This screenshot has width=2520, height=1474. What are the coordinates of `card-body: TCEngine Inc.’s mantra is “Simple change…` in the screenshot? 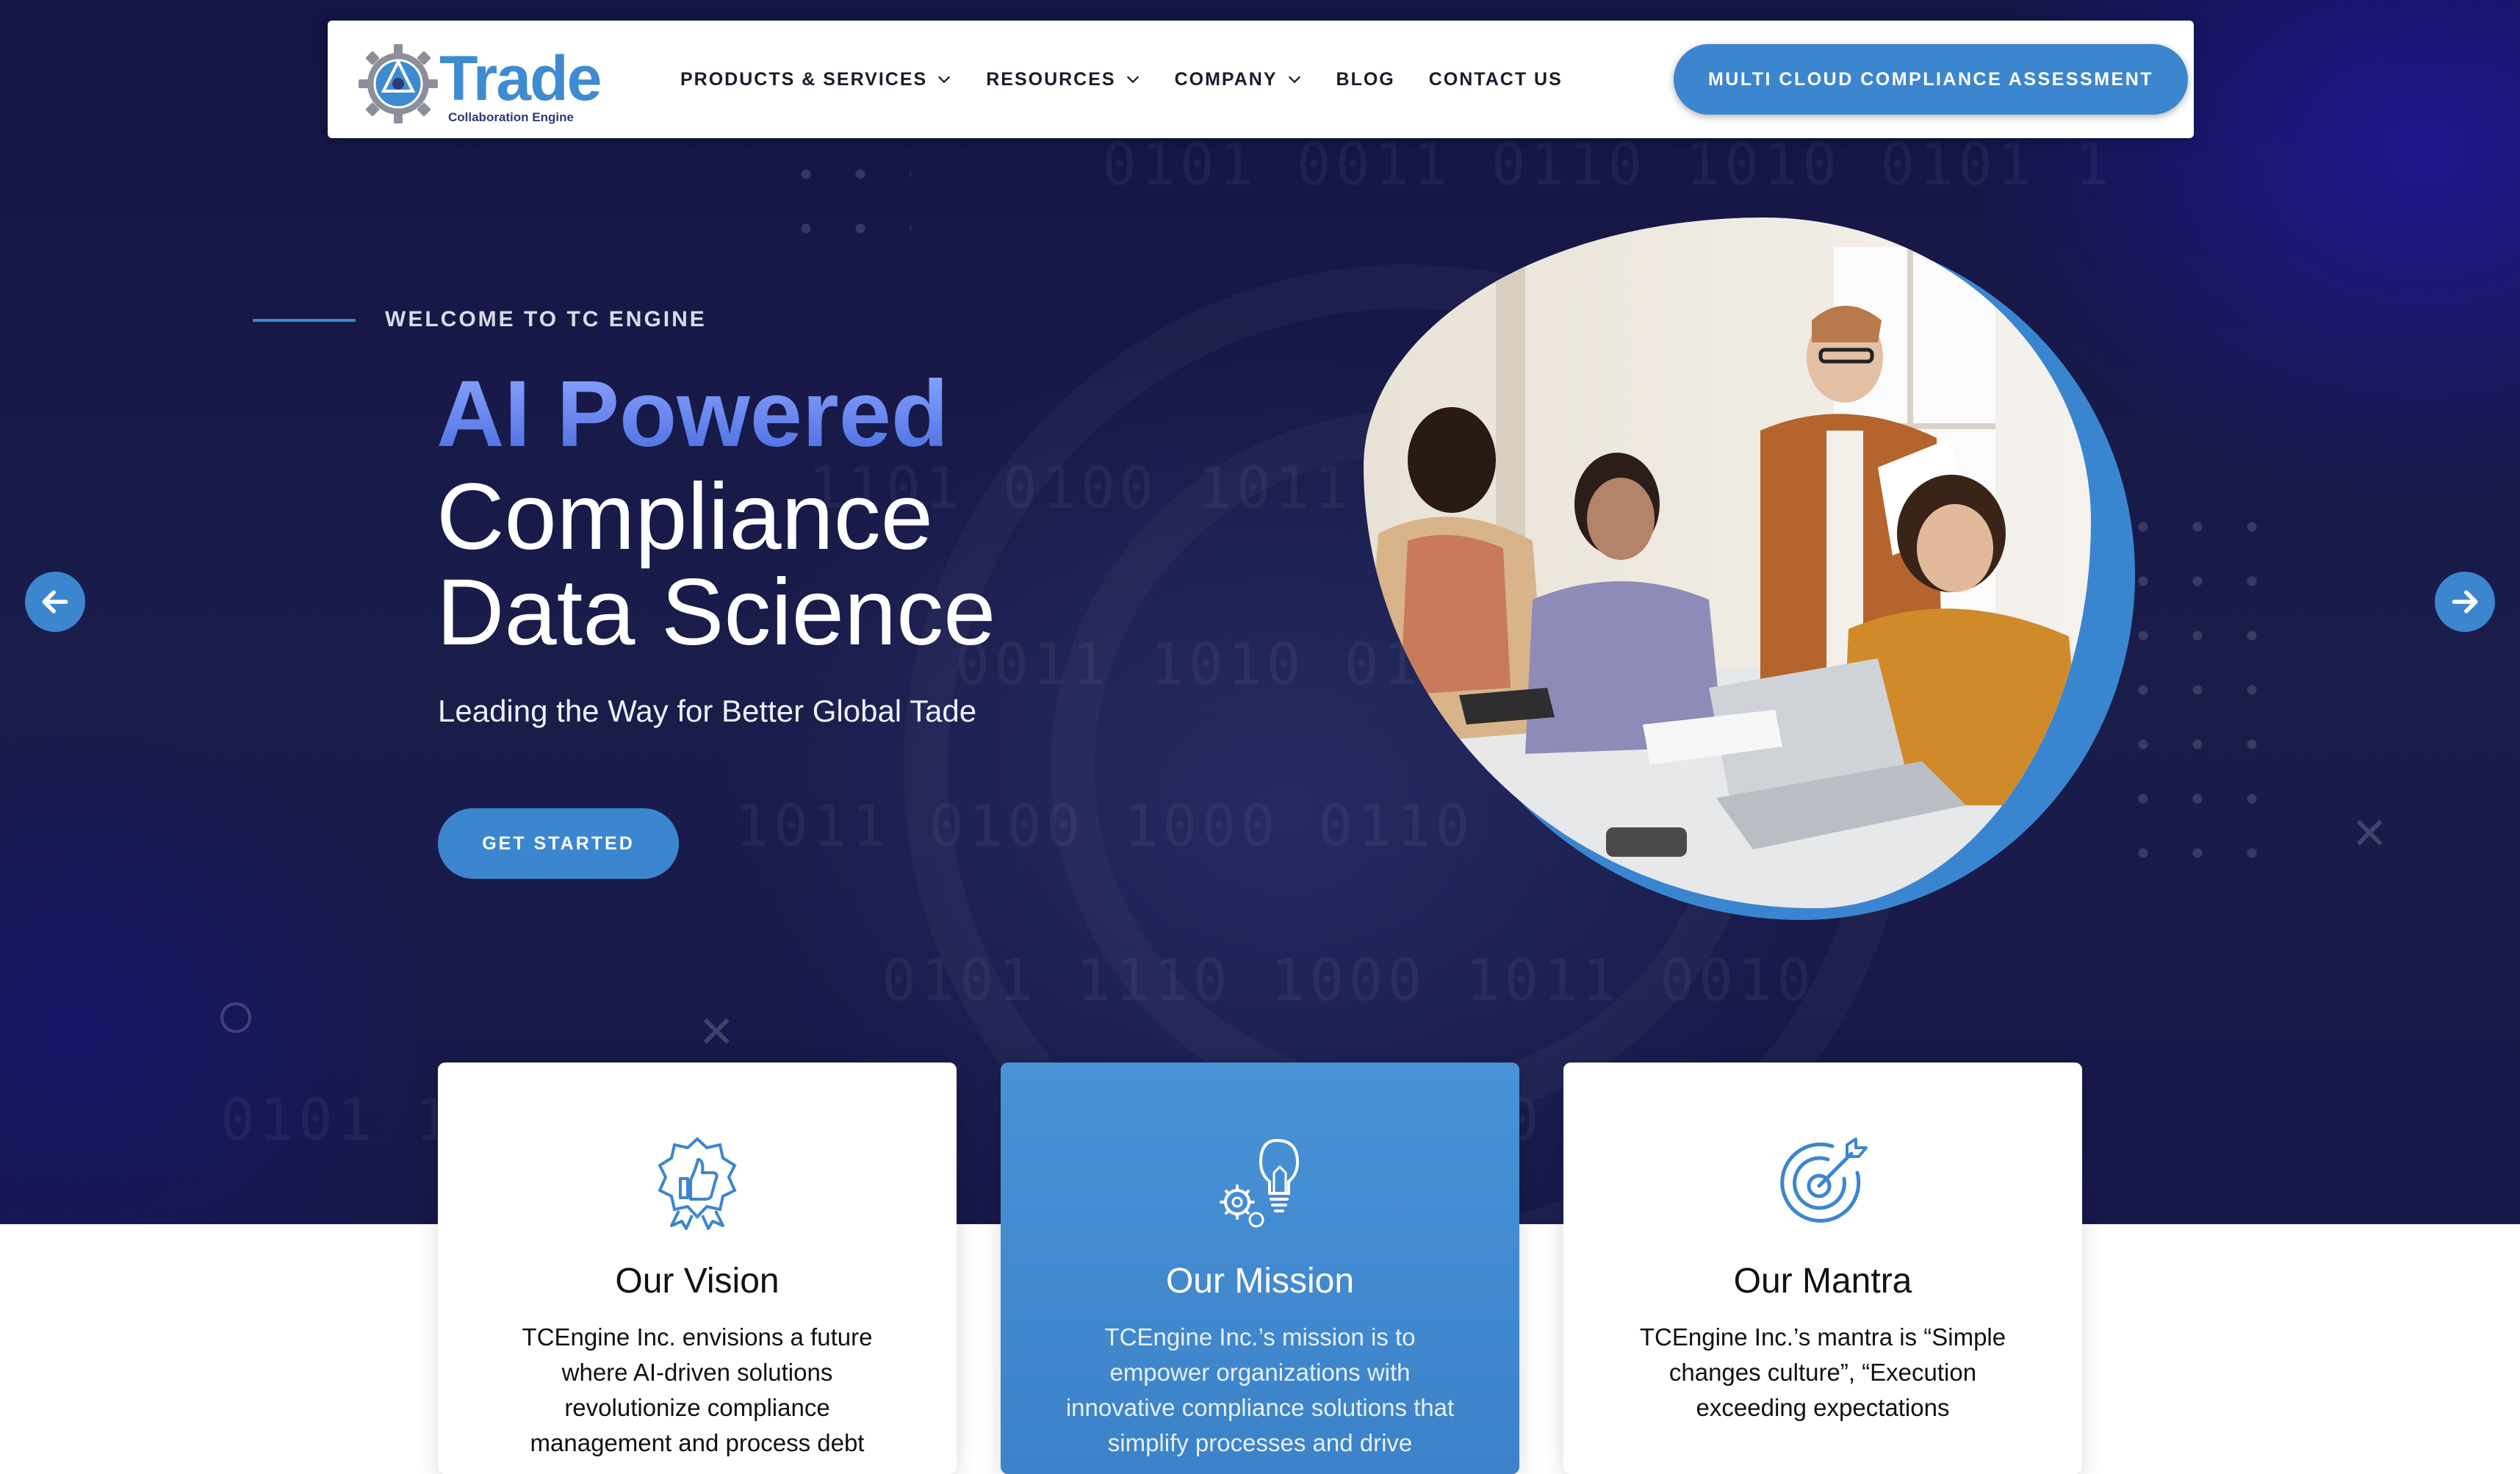 It's located at (1822, 1372).